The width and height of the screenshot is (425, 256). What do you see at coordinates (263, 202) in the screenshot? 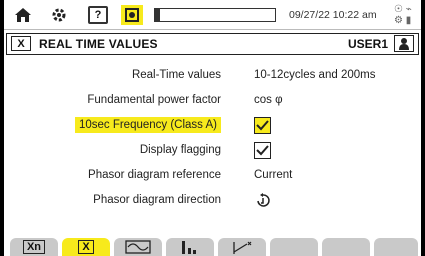
I see `rotation-direction-icon` at bounding box center [263, 202].